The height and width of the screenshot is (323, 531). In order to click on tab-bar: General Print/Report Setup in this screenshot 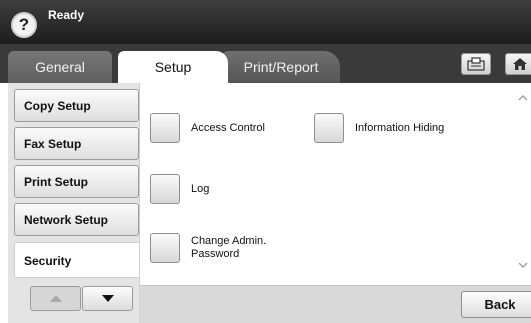, I will do `click(265, 64)`.